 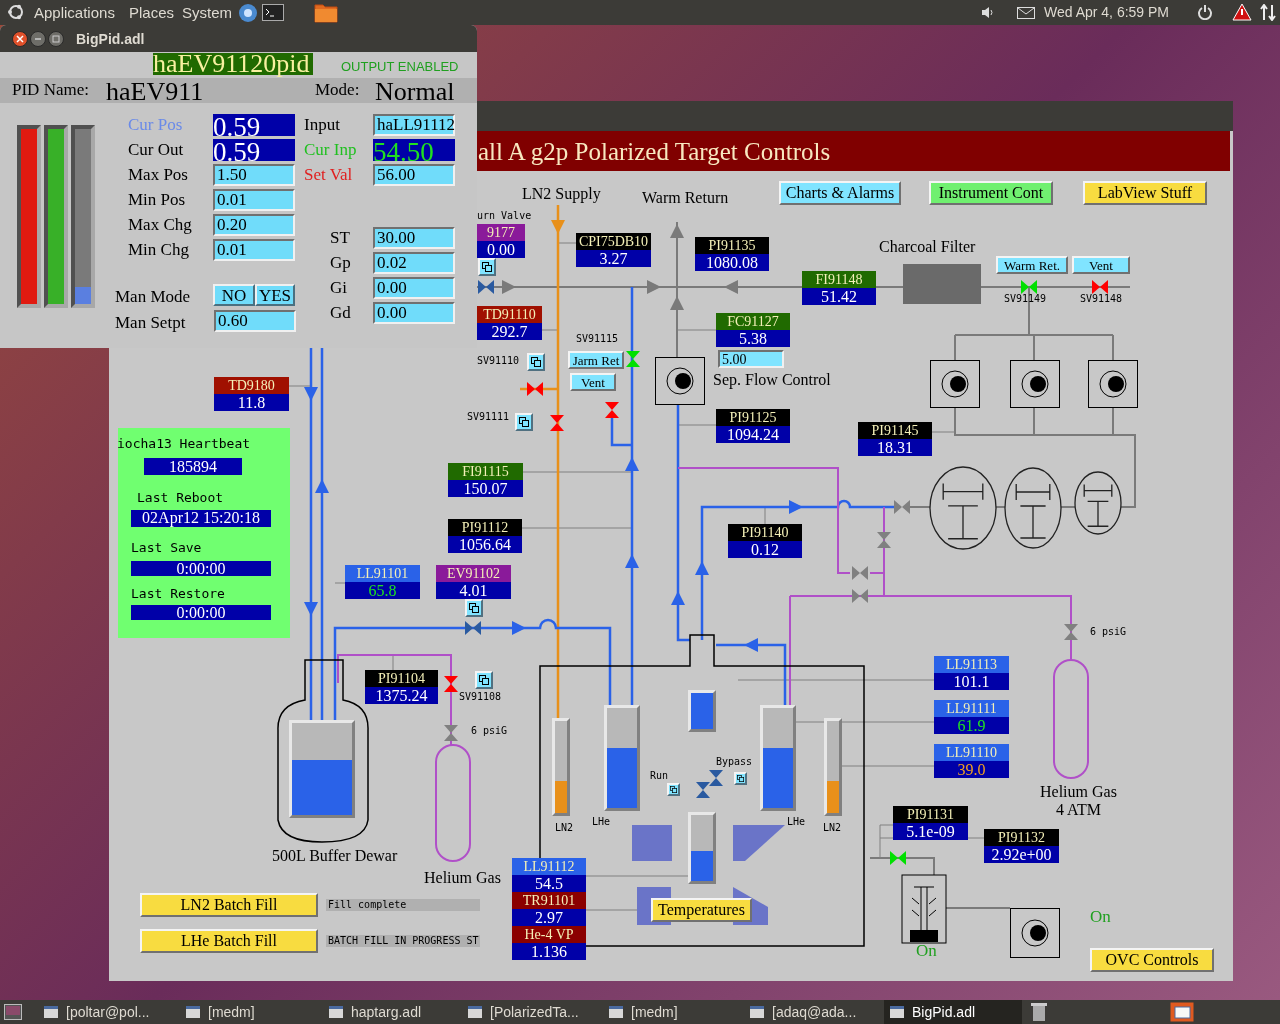 I want to click on entry-field: 0.60, so click(x=255, y=321).